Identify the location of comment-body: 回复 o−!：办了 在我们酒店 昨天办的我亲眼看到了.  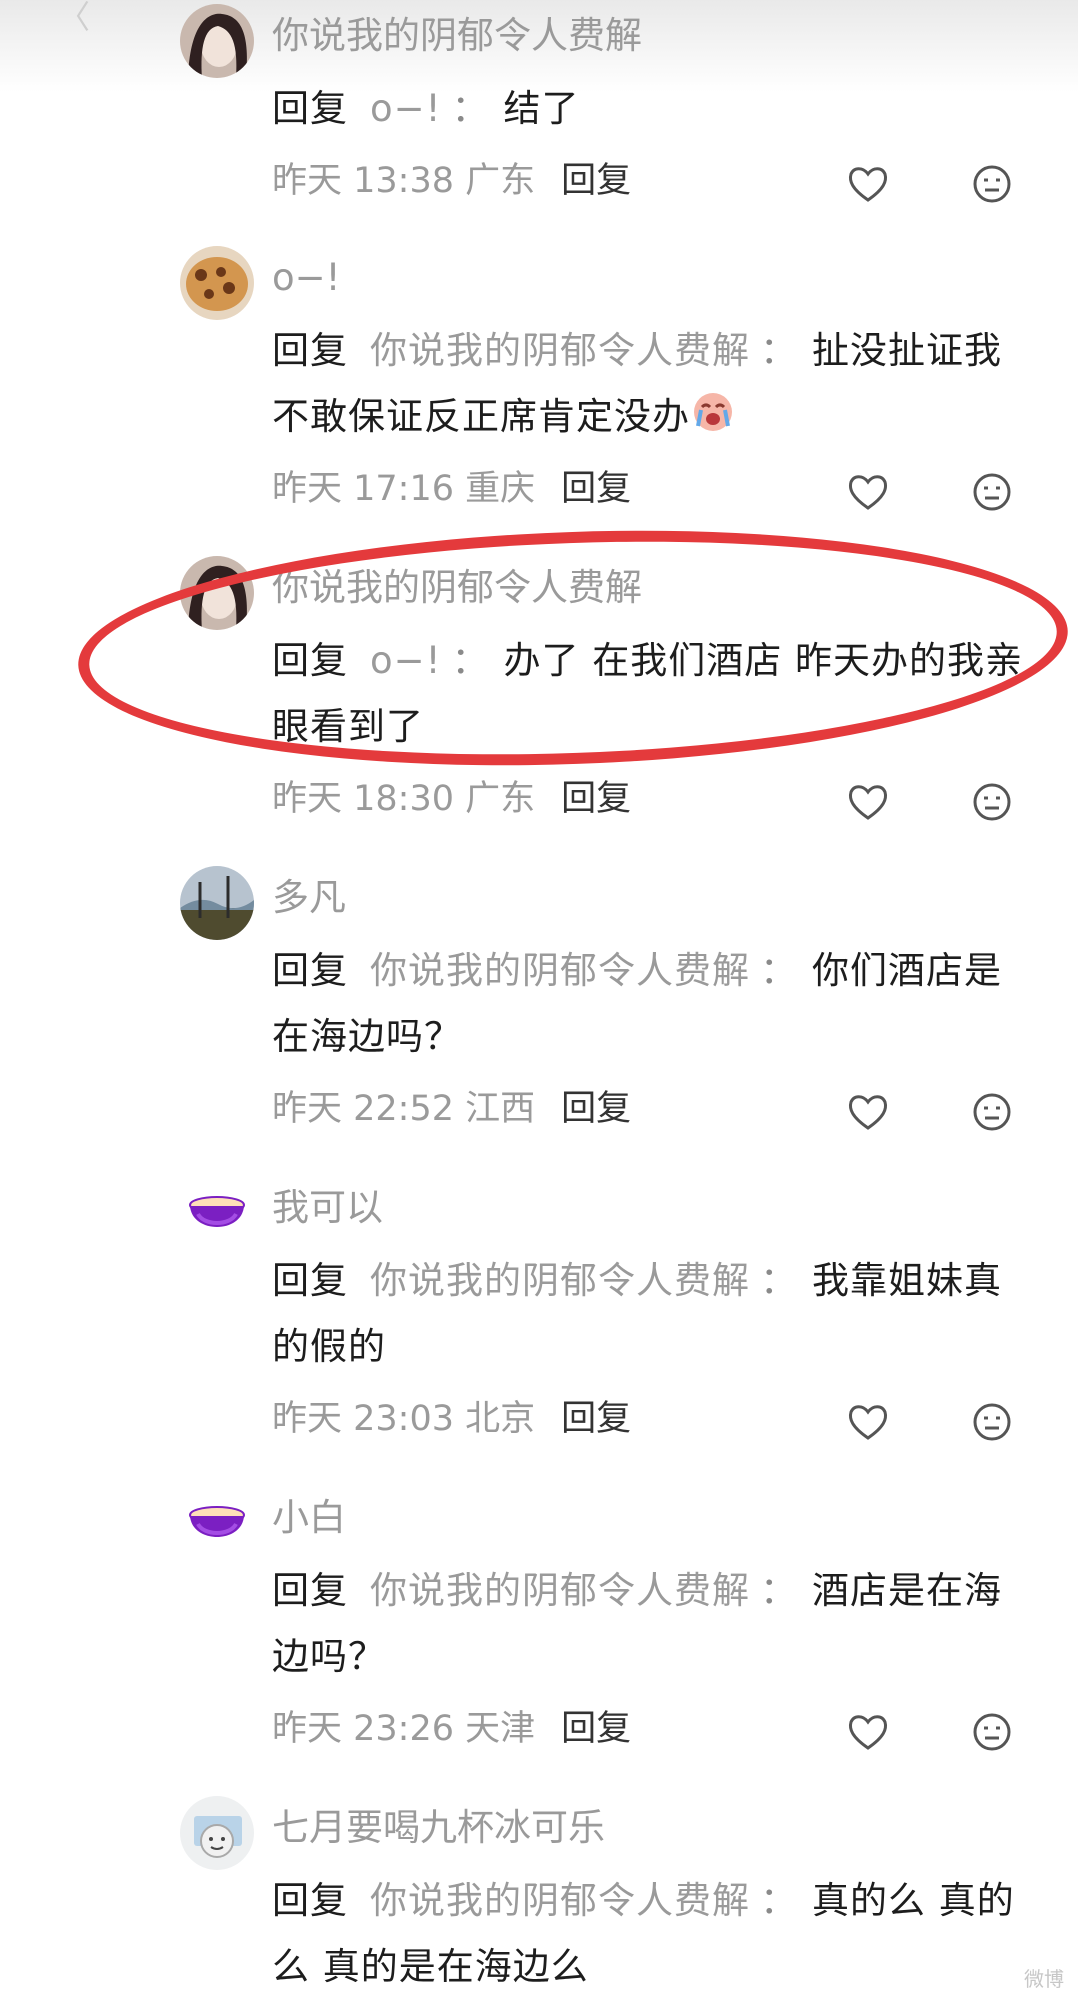
(652, 694).